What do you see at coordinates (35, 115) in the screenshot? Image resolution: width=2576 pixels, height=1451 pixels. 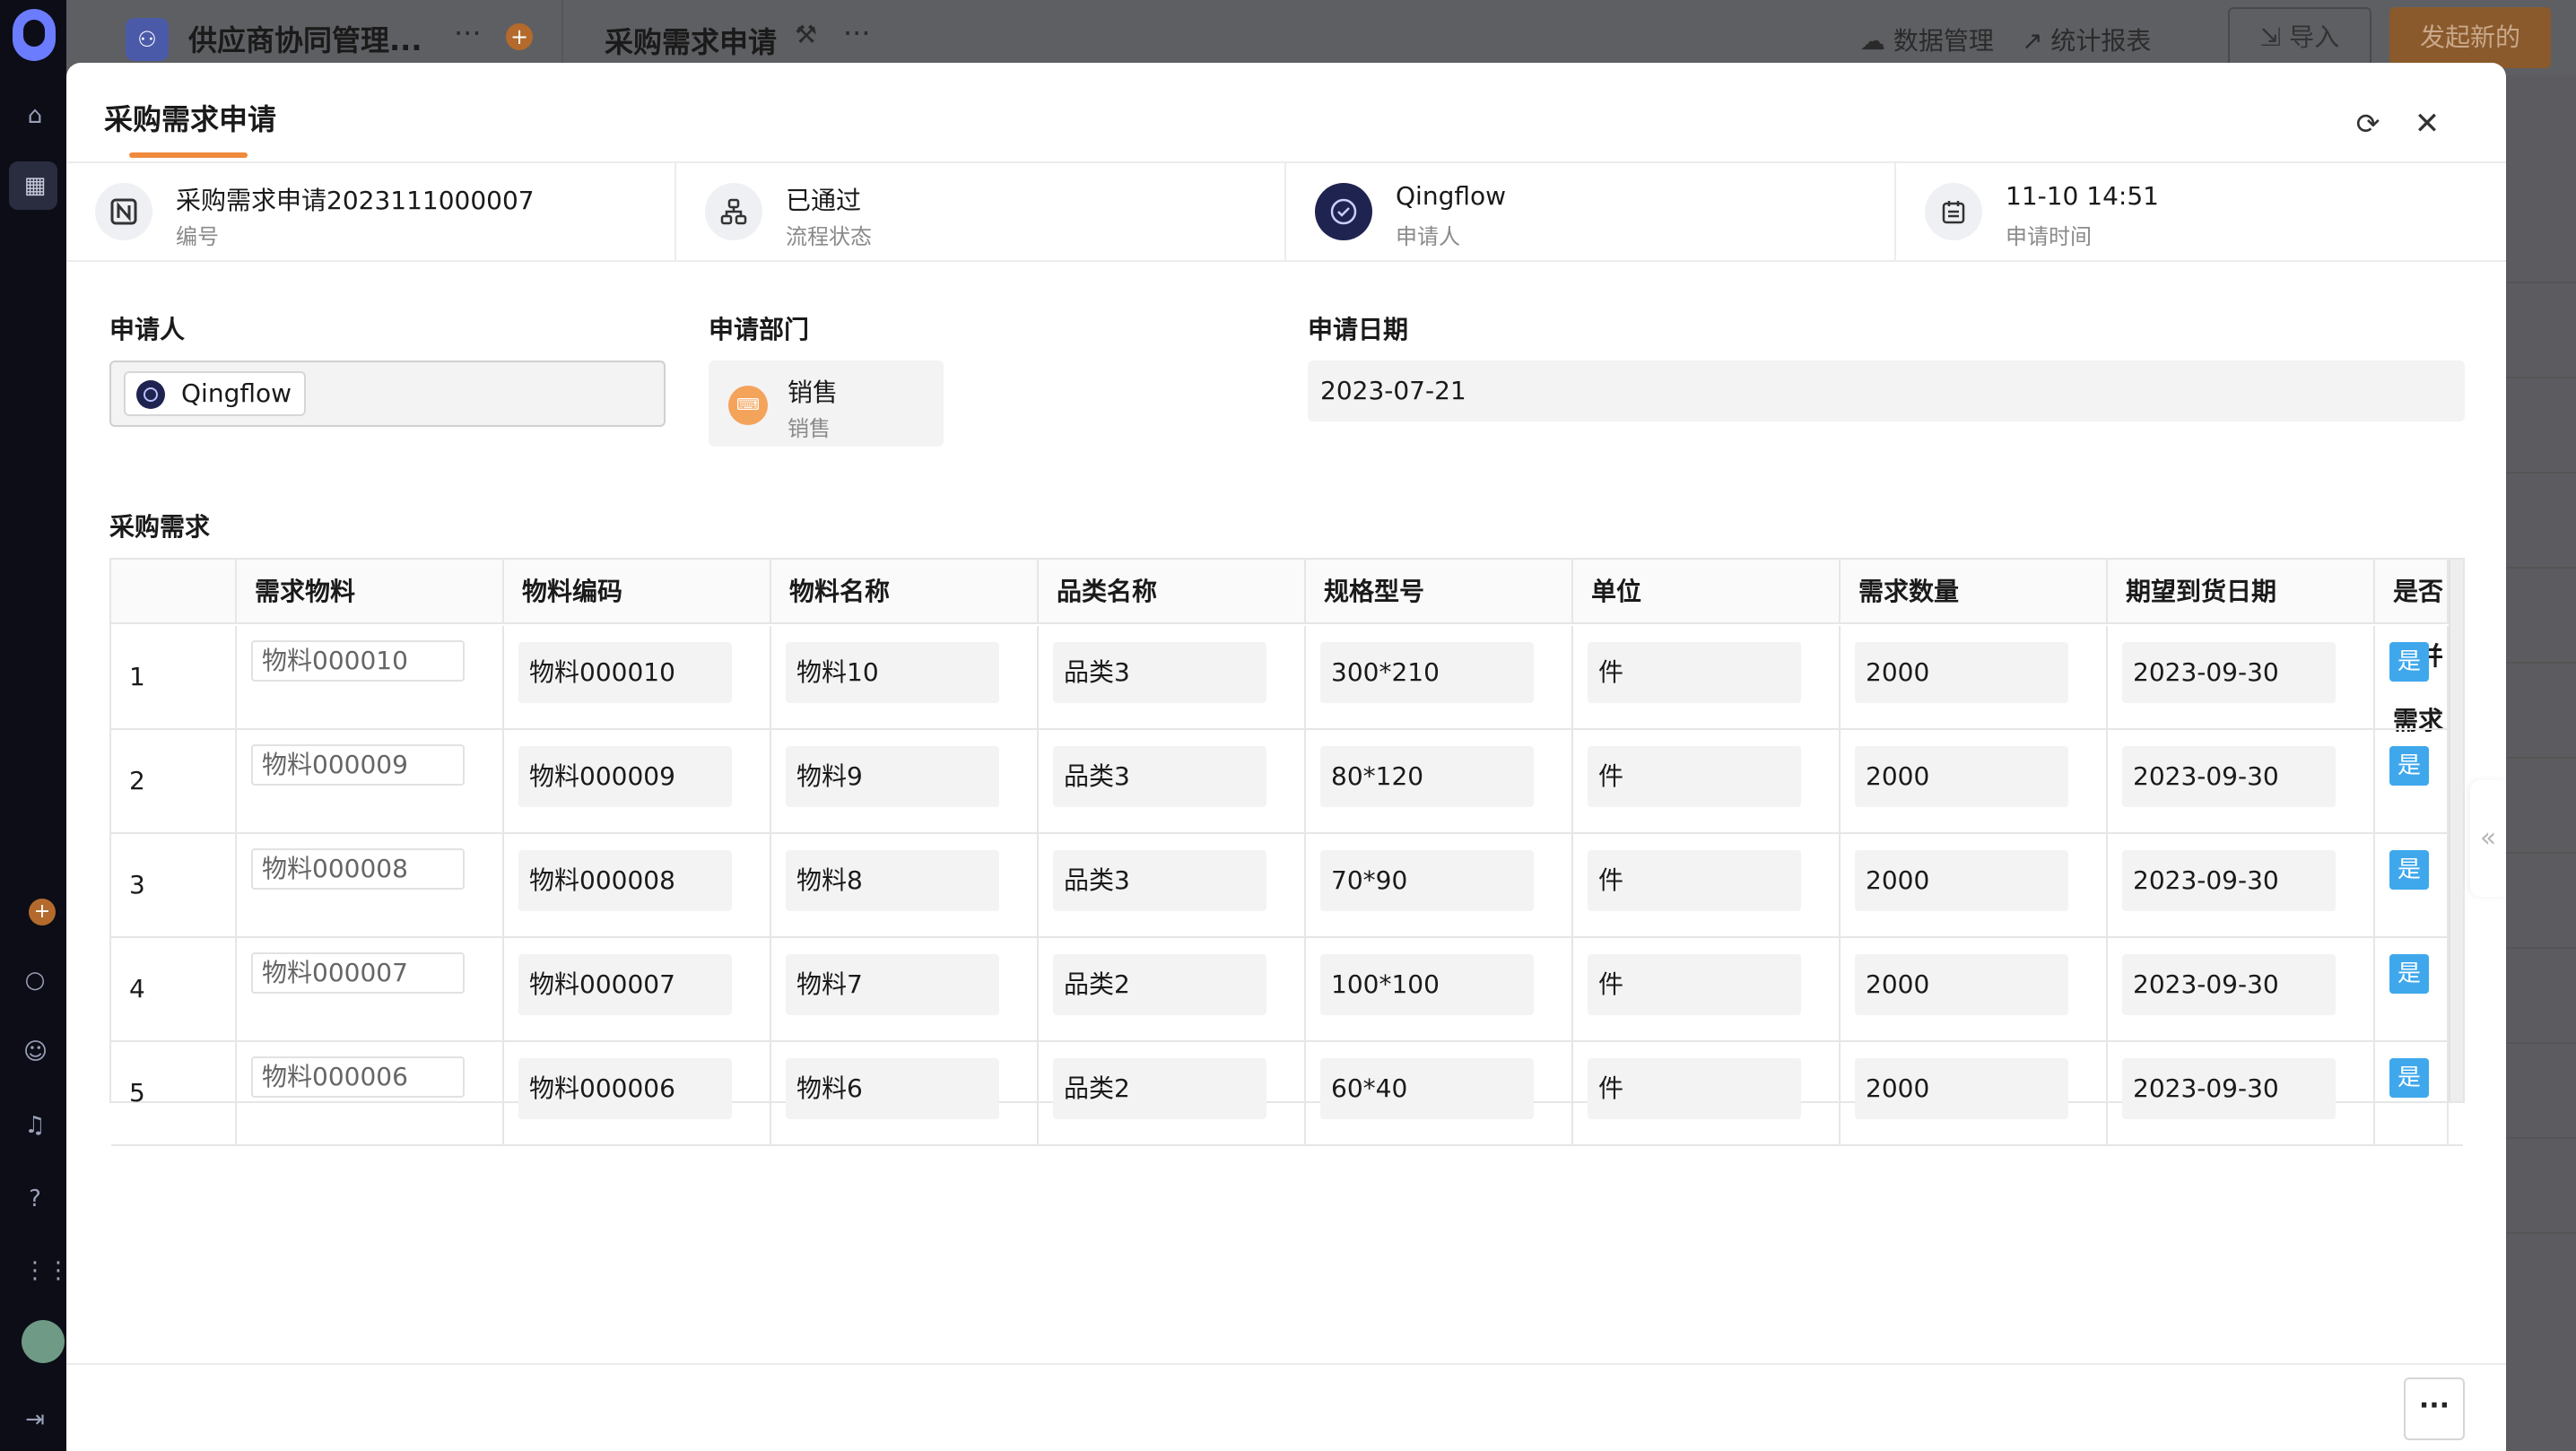 I see `home-icon: ⌂` at bounding box center [35, 115].